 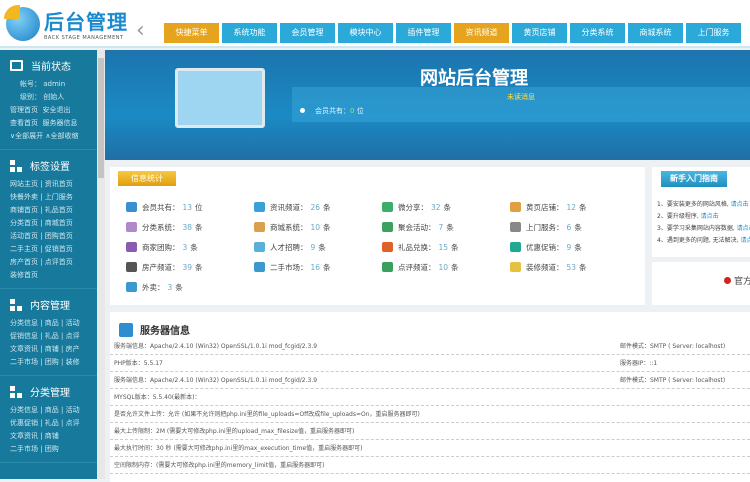 What do you see at coordinates (24, 123) in the screenshot?
I see `link-view-home: 查看首页` at bounding box center [24, 123].